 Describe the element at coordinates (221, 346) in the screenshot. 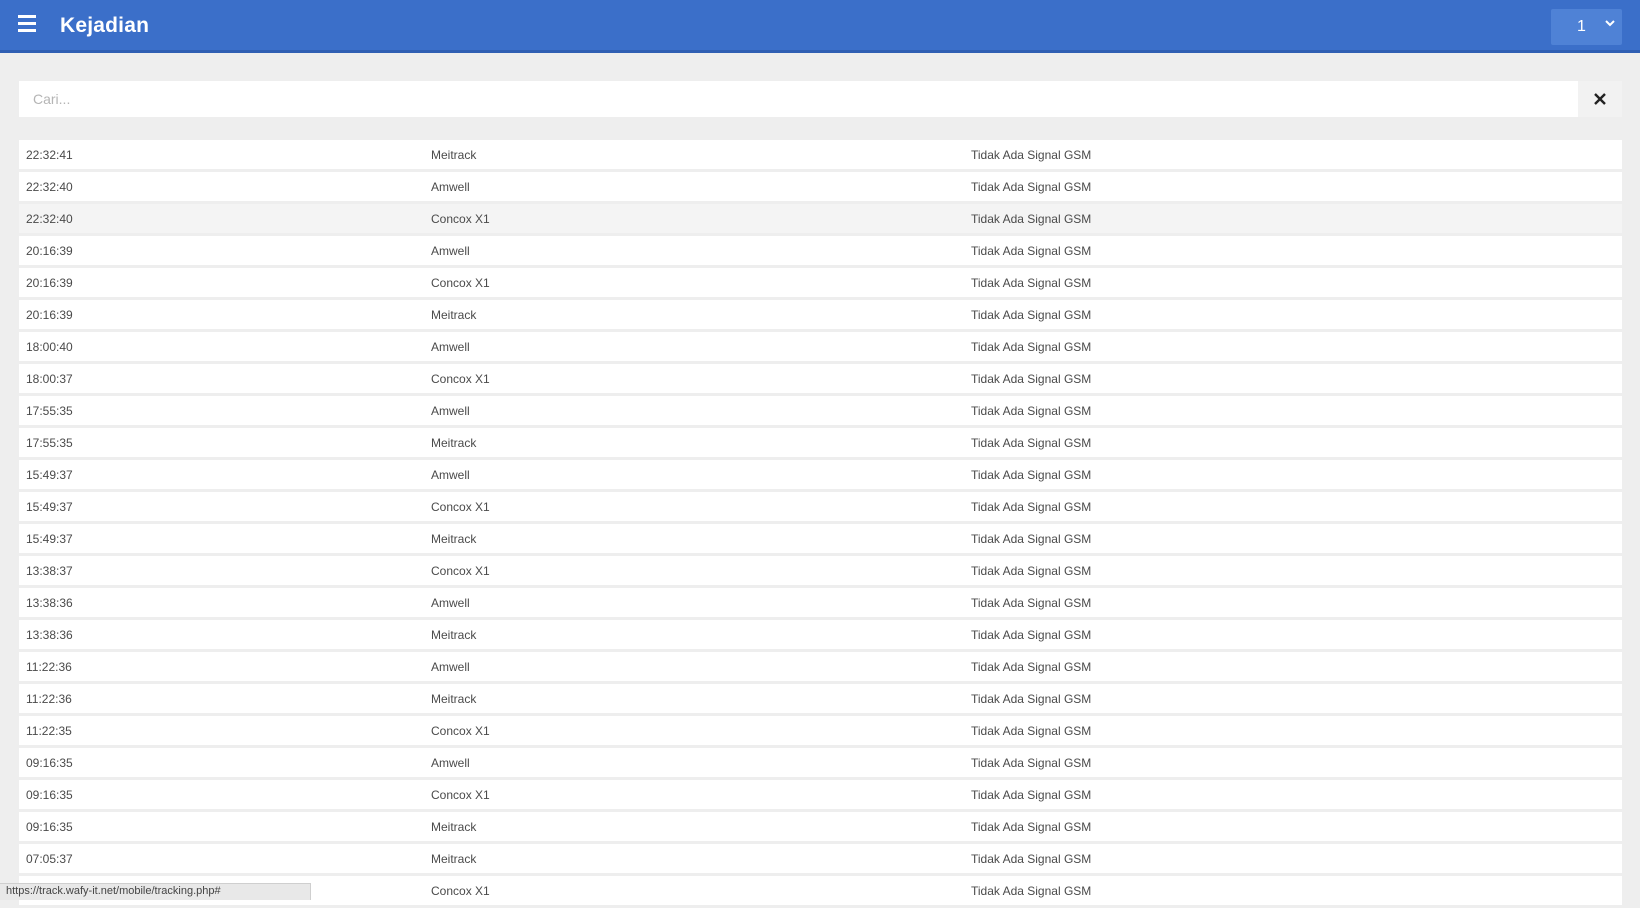

I see `event-time-cell: 18:00:40` at that location.